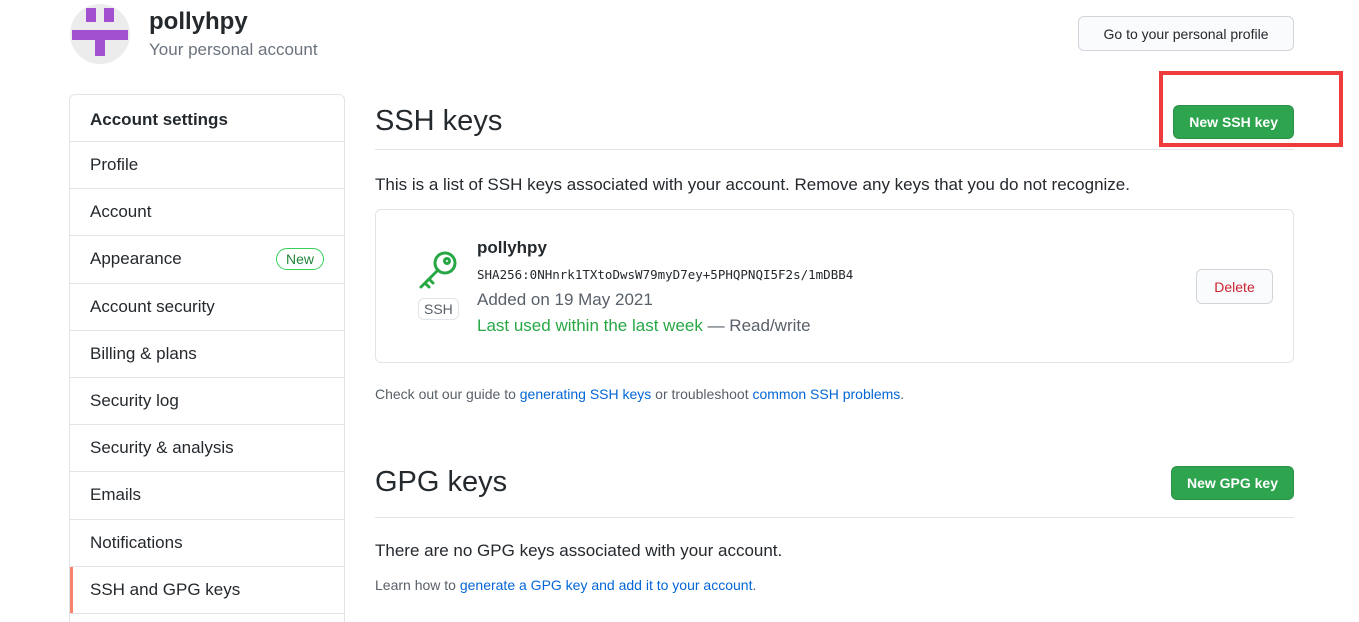  I want to click on sidebar-item-label: Emails, so click(116, 495).